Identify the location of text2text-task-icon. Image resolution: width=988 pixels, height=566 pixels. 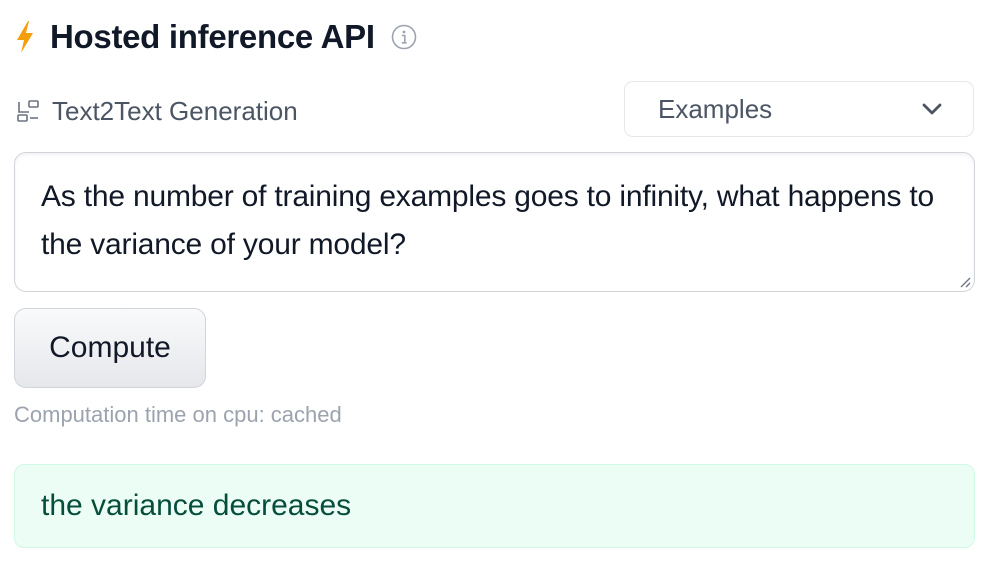
(28, 111).